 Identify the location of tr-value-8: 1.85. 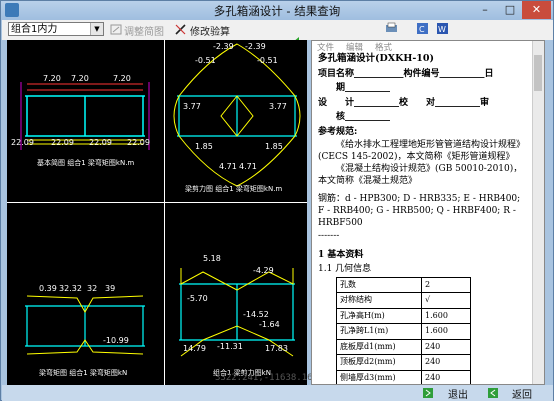
(274, 146).